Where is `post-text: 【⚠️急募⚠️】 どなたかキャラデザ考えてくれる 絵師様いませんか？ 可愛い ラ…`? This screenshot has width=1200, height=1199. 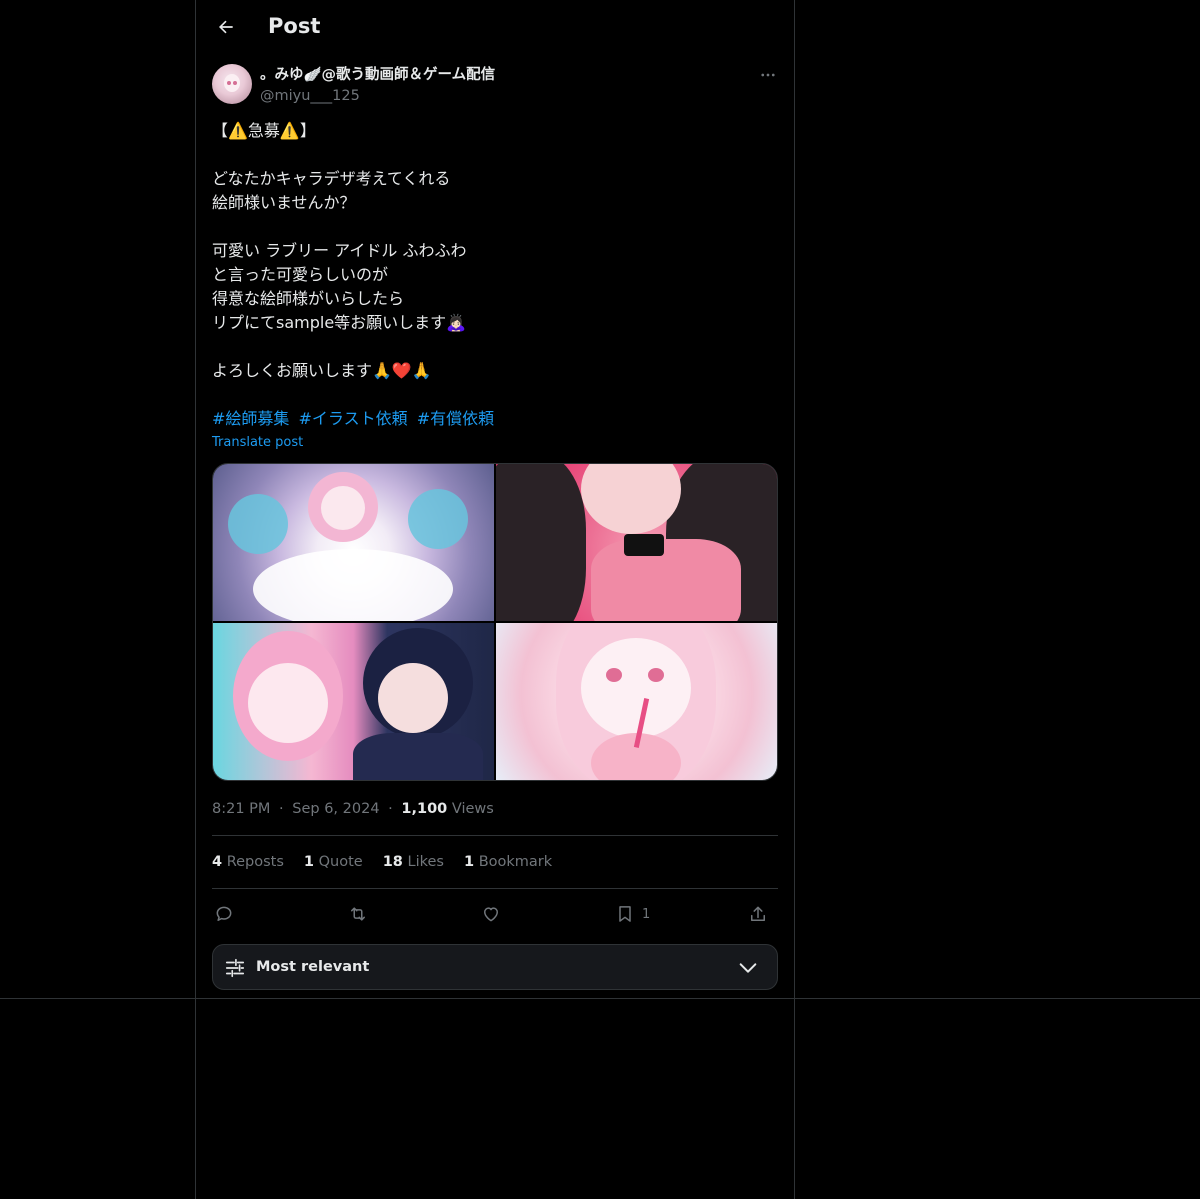
post-text: 【⚠️急募⚠️】 どなたかキャラデザ考えてくれる 絵師様いませんか？ 可愛い ラ… is located at coordinates (339, 250).